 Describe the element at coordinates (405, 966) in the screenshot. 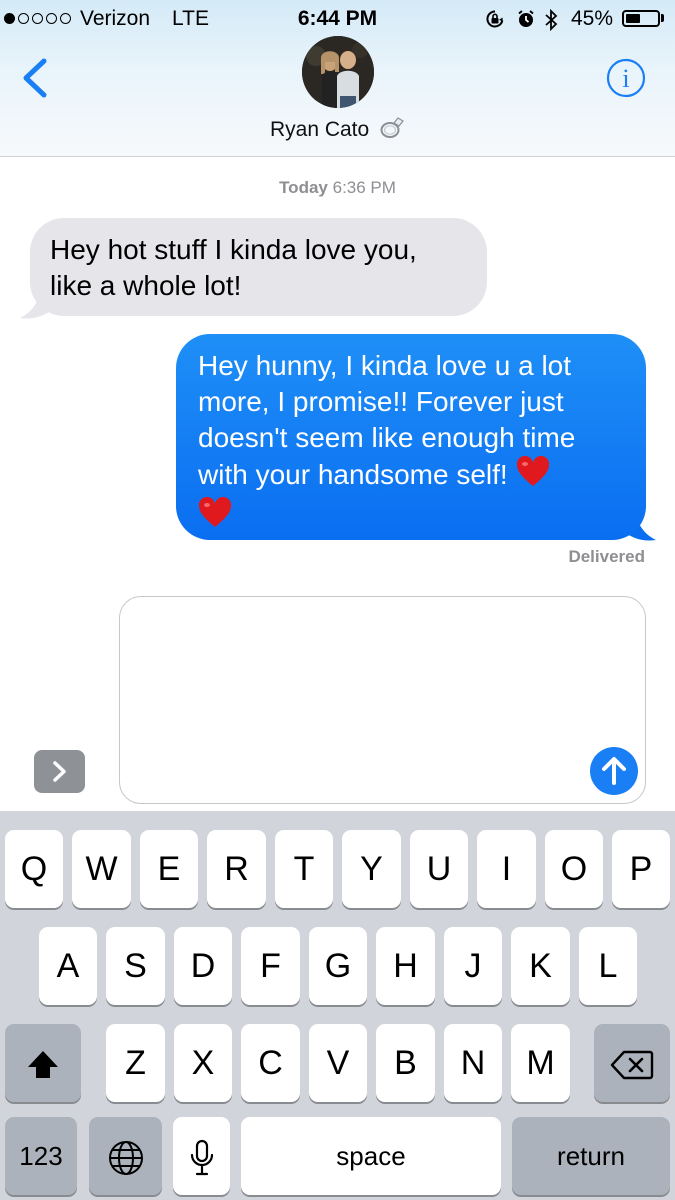

I see `key-h: H` at that location.